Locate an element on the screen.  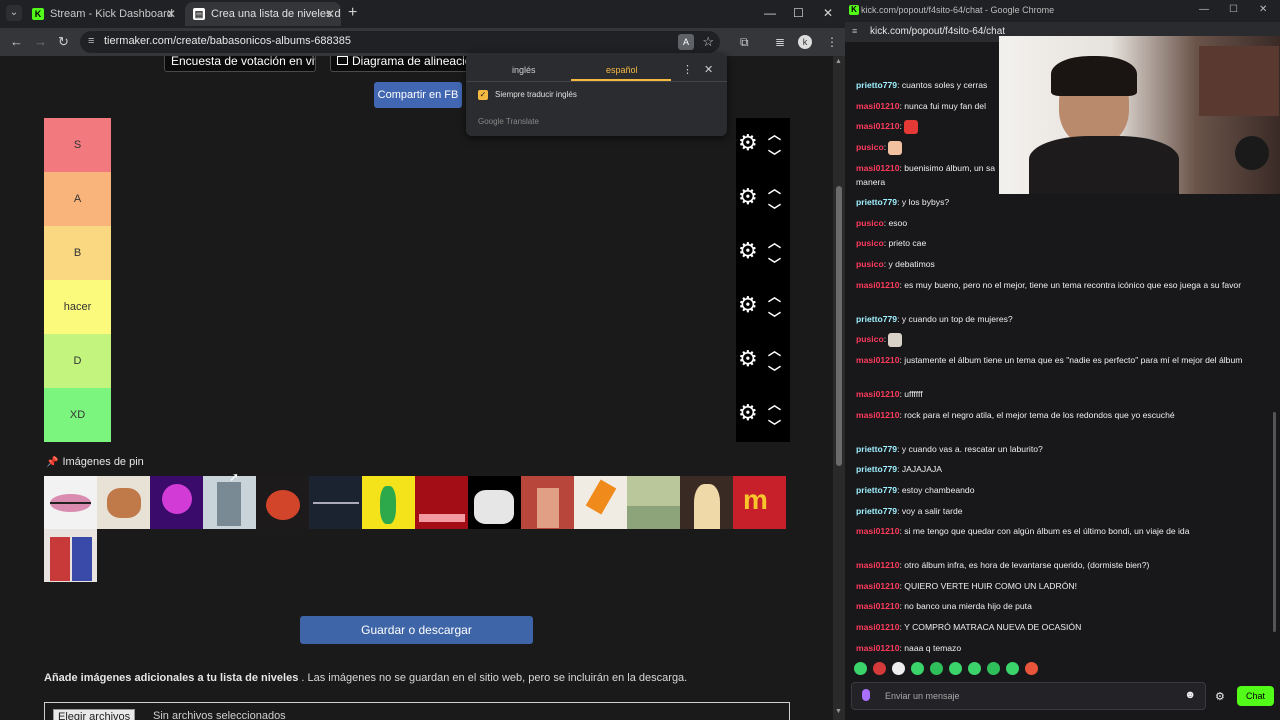
reload-icon: ↻ is located at coordinates (63, 42).